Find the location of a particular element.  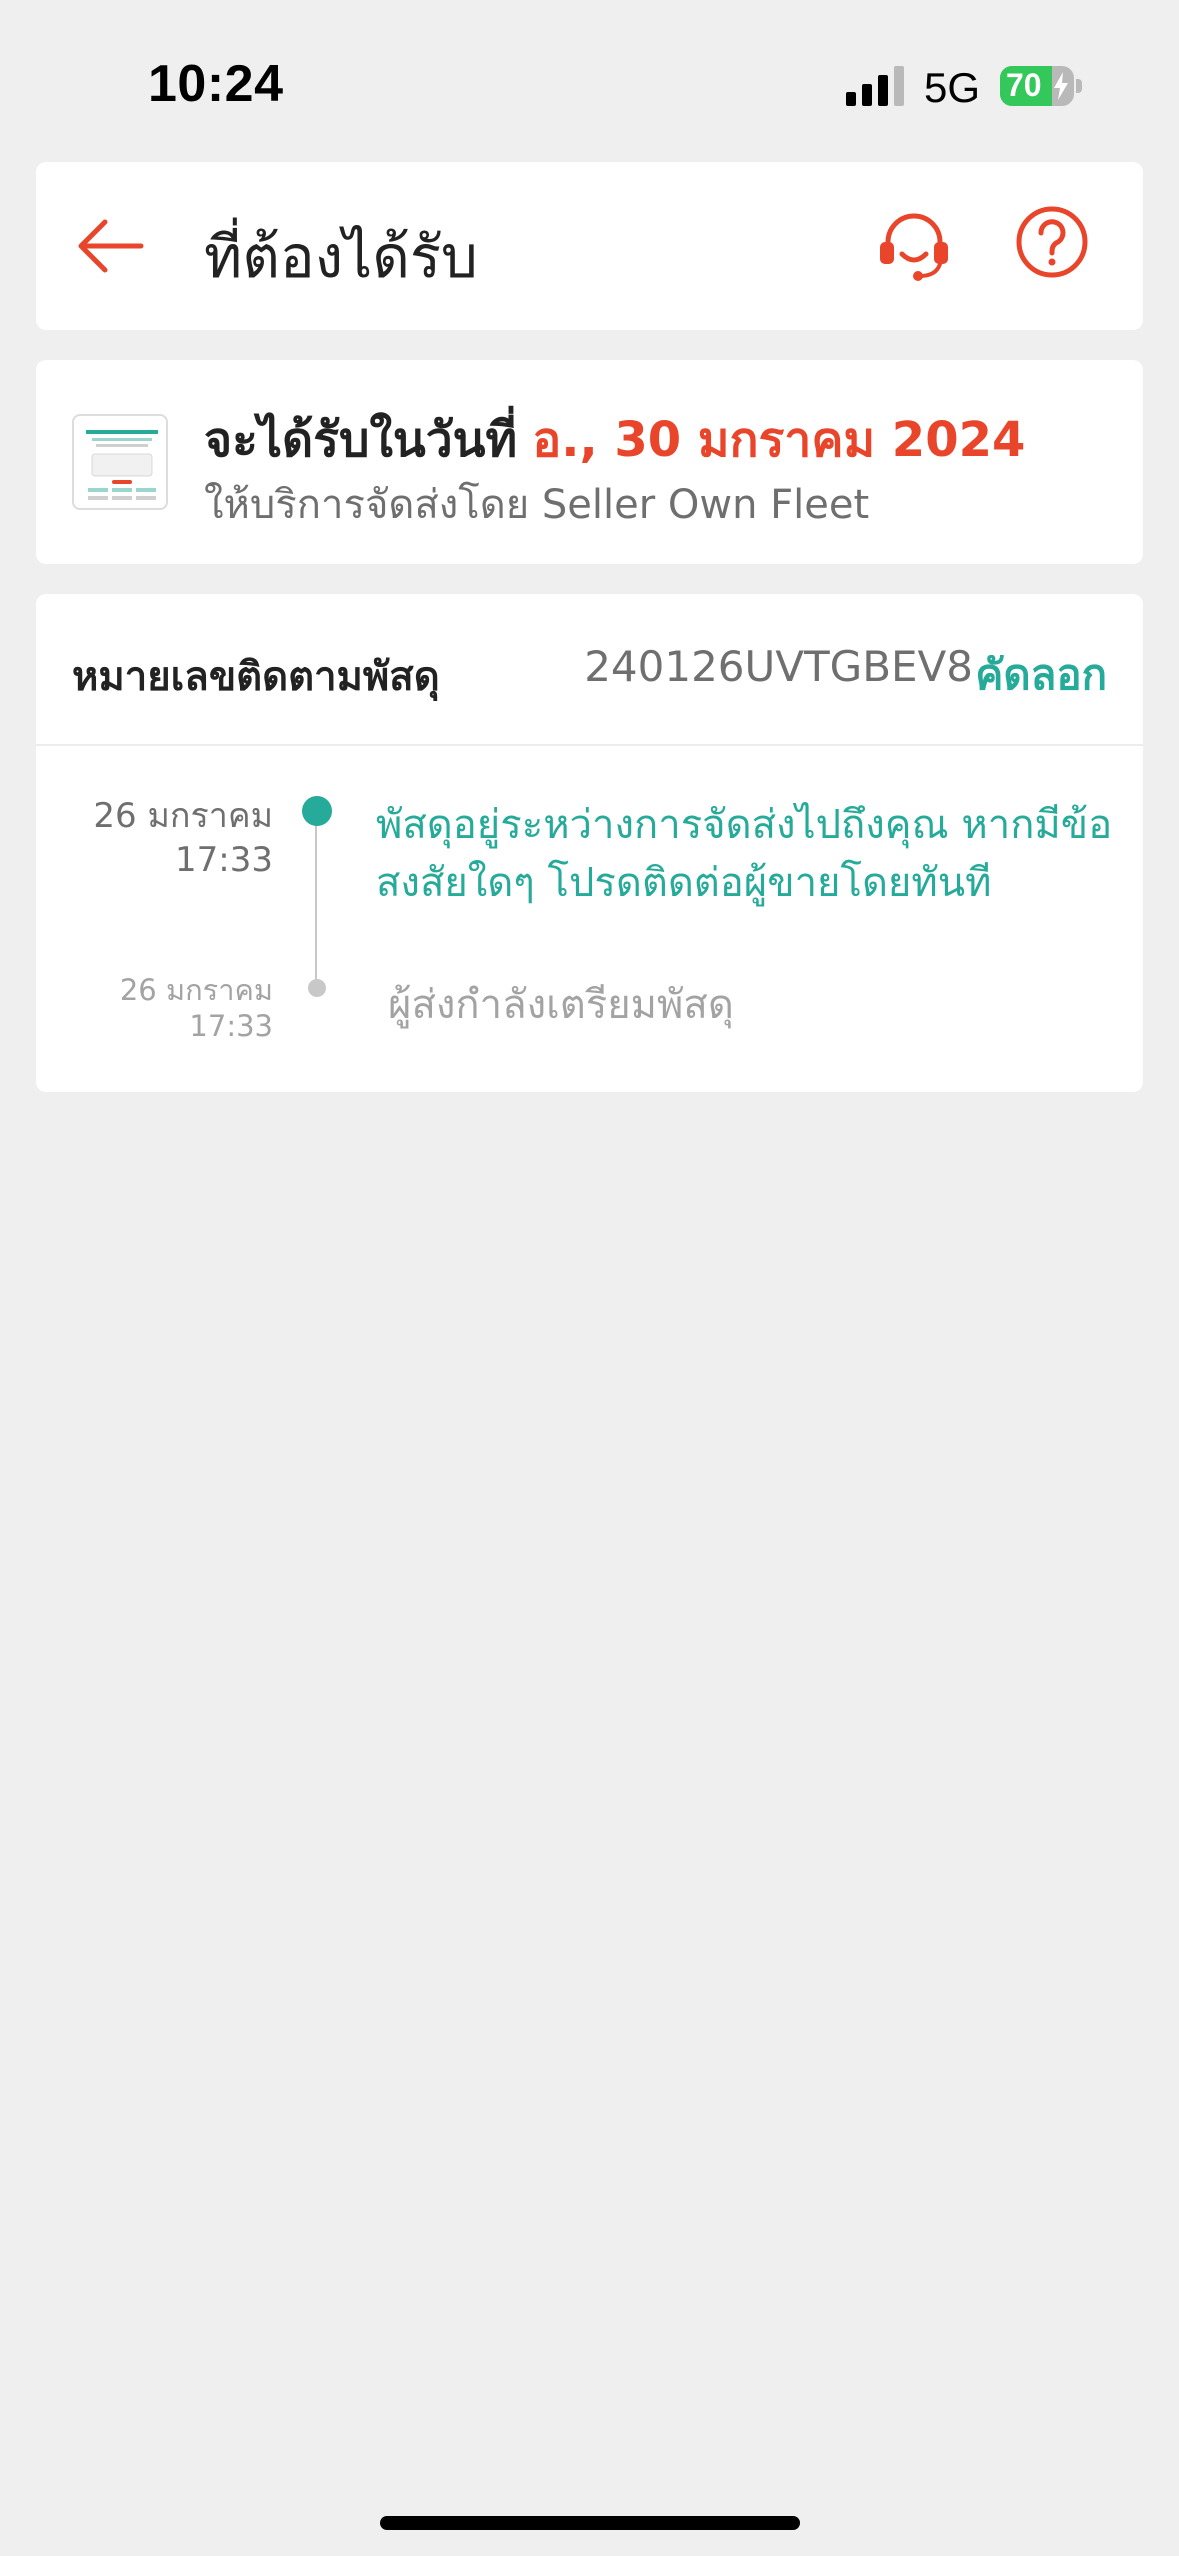

back-button is located at coordinates (110, 246).